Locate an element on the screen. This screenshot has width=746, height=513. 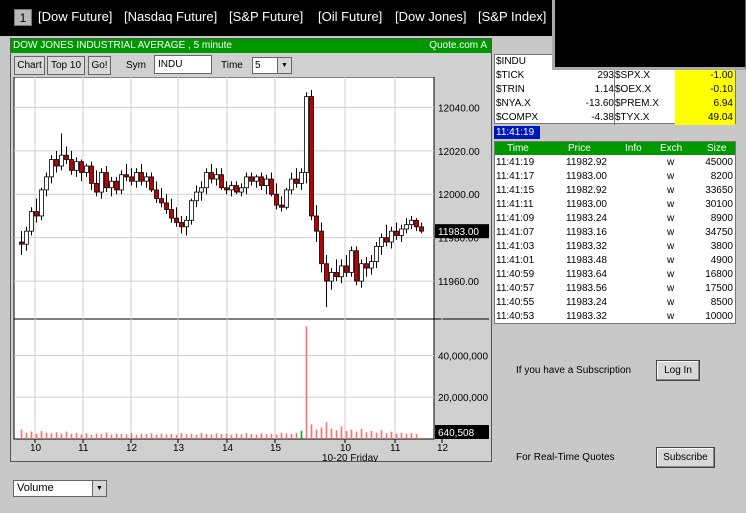
index-value: -4.38 is located at coordinates (602, 117).